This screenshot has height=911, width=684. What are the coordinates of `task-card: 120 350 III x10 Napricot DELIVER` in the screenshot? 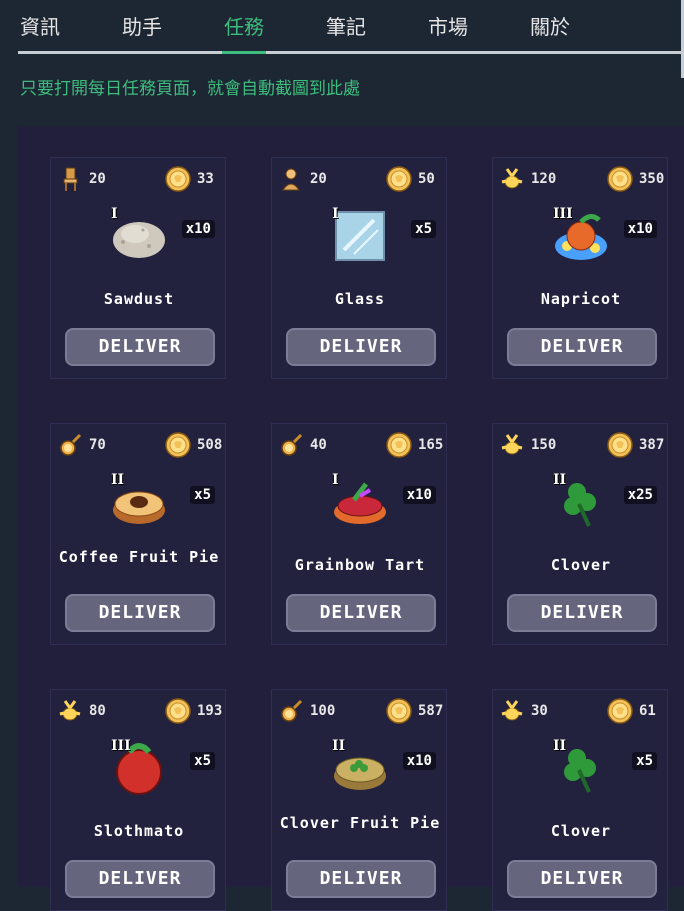 It's located at (580, 268).